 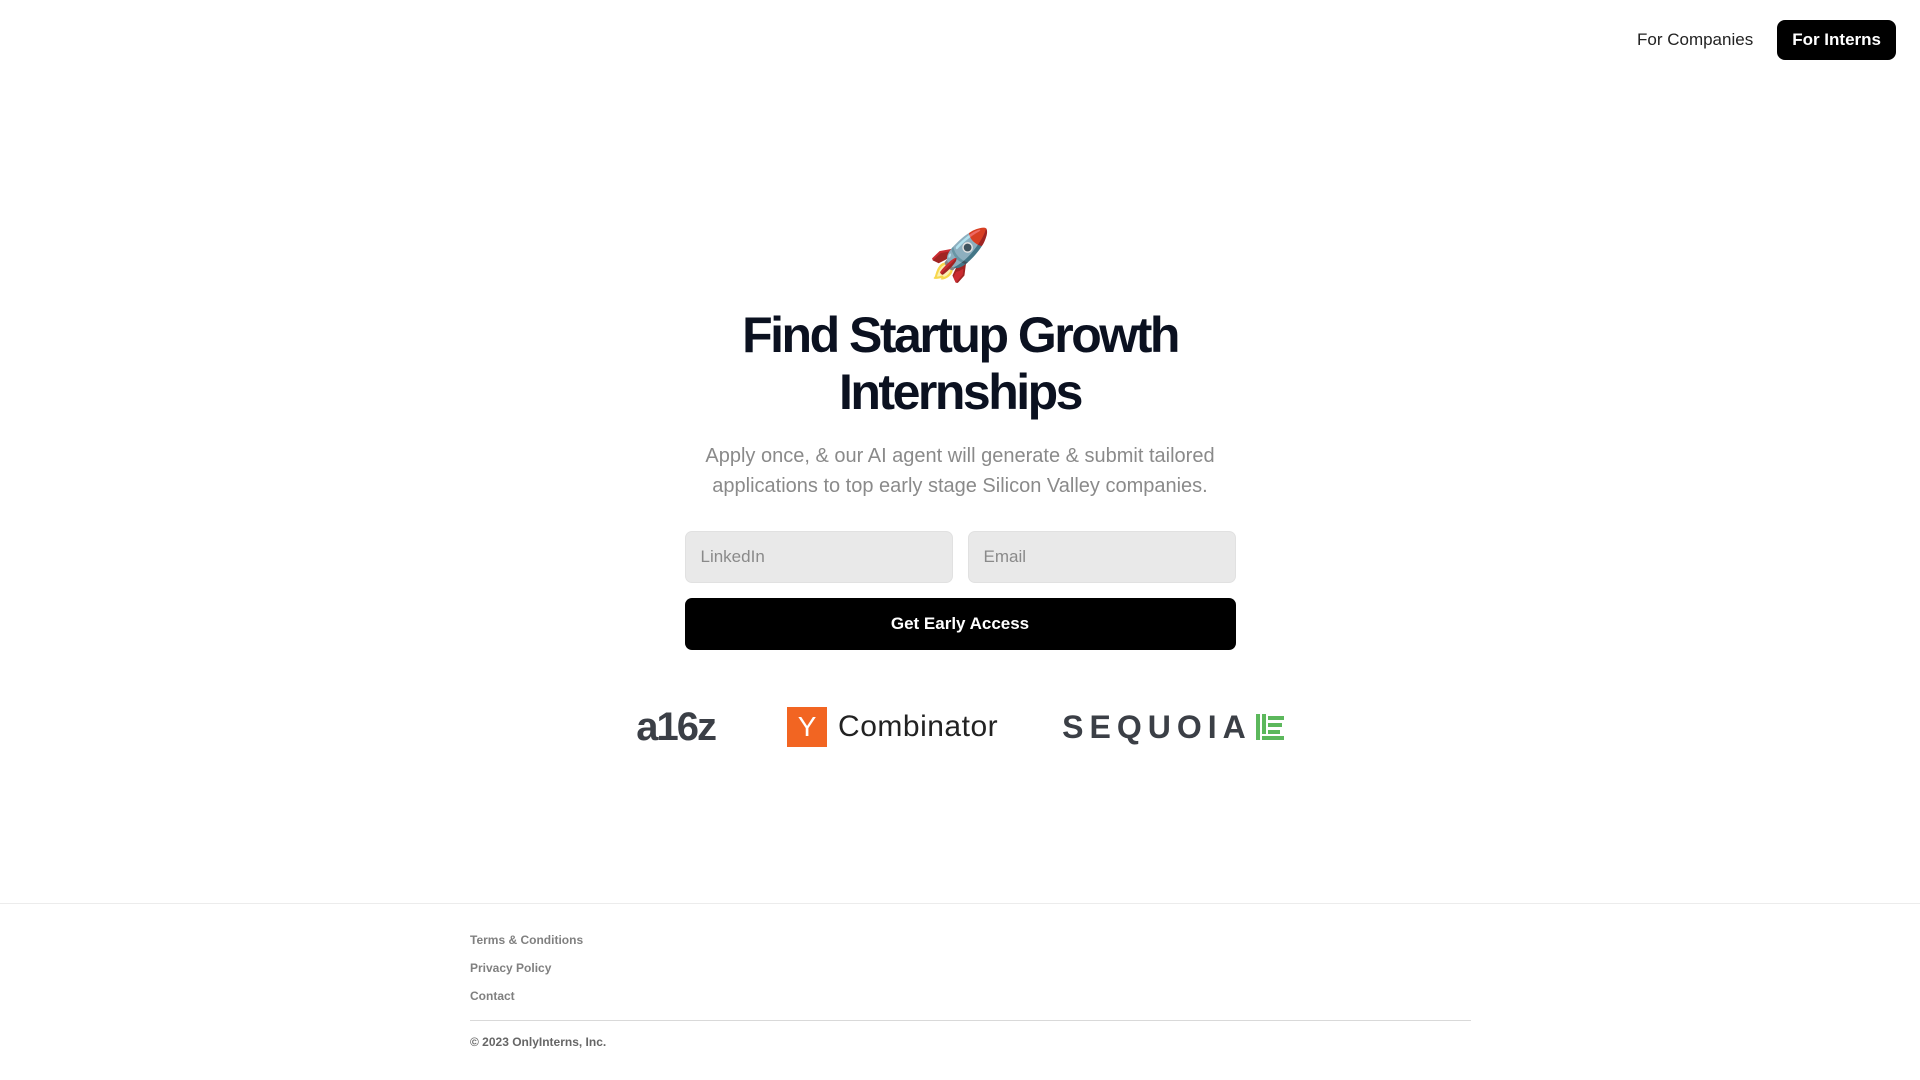 I want to click on sequoia-logo: SEQUOIA, so click(x=1173, y=727).